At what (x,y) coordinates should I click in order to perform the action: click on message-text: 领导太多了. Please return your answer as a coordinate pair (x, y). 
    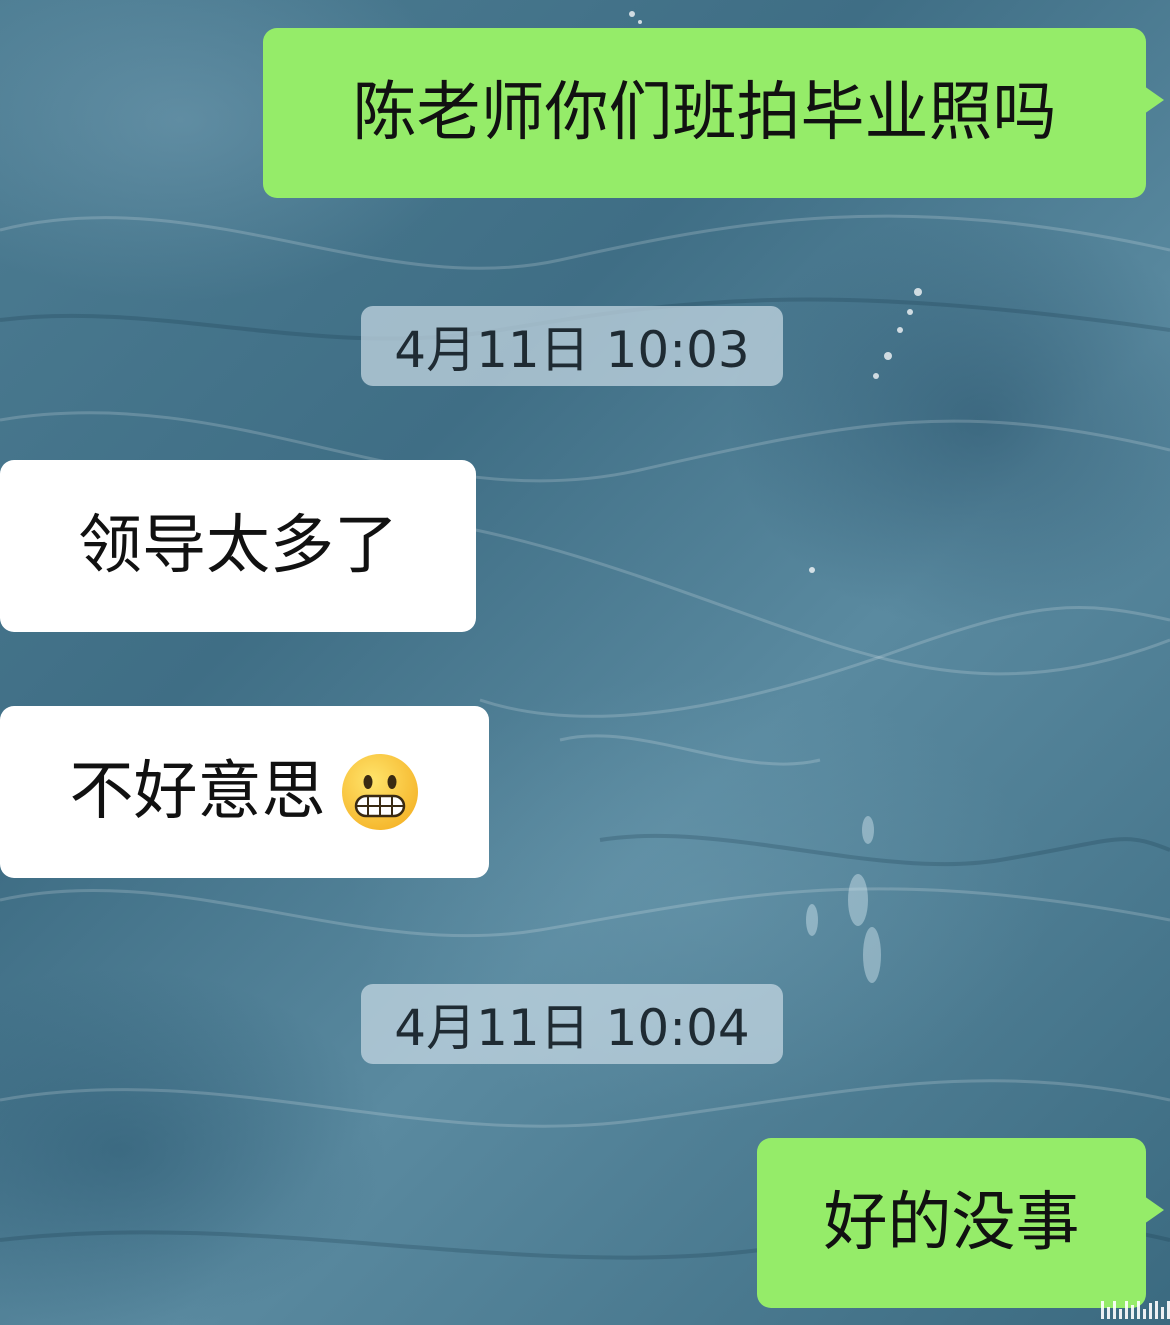
    Looking at the image, I should click on (238, 546).